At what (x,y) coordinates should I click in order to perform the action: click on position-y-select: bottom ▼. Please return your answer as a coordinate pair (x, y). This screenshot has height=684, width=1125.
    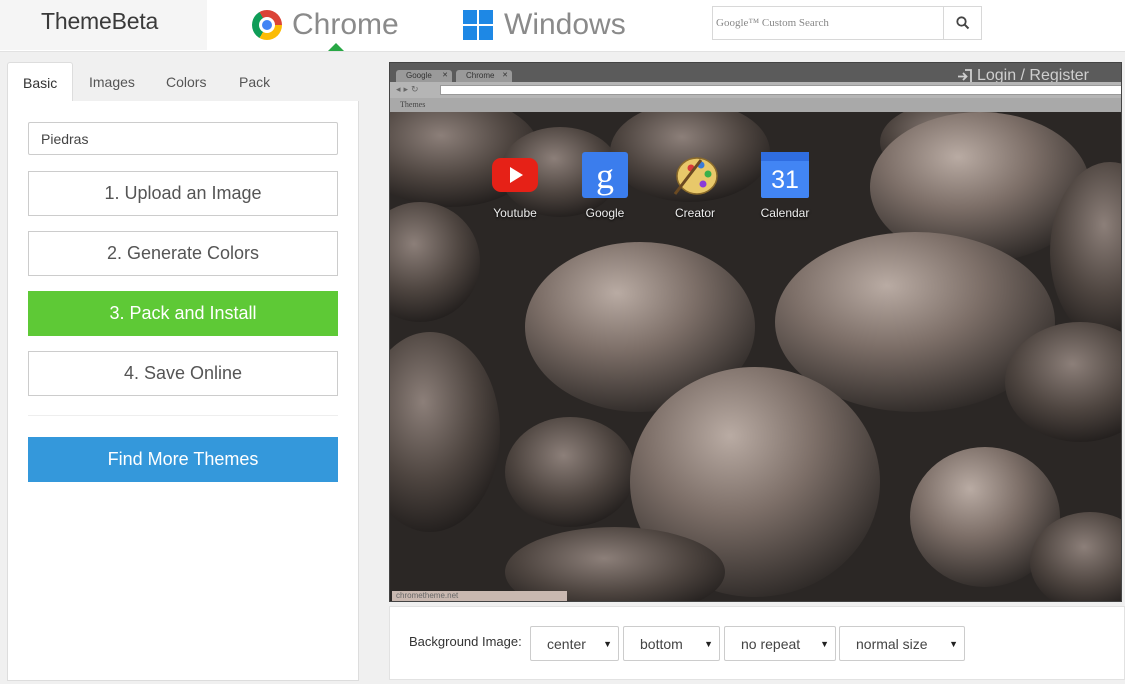
    Looking at the image, I should click on (671, 643).